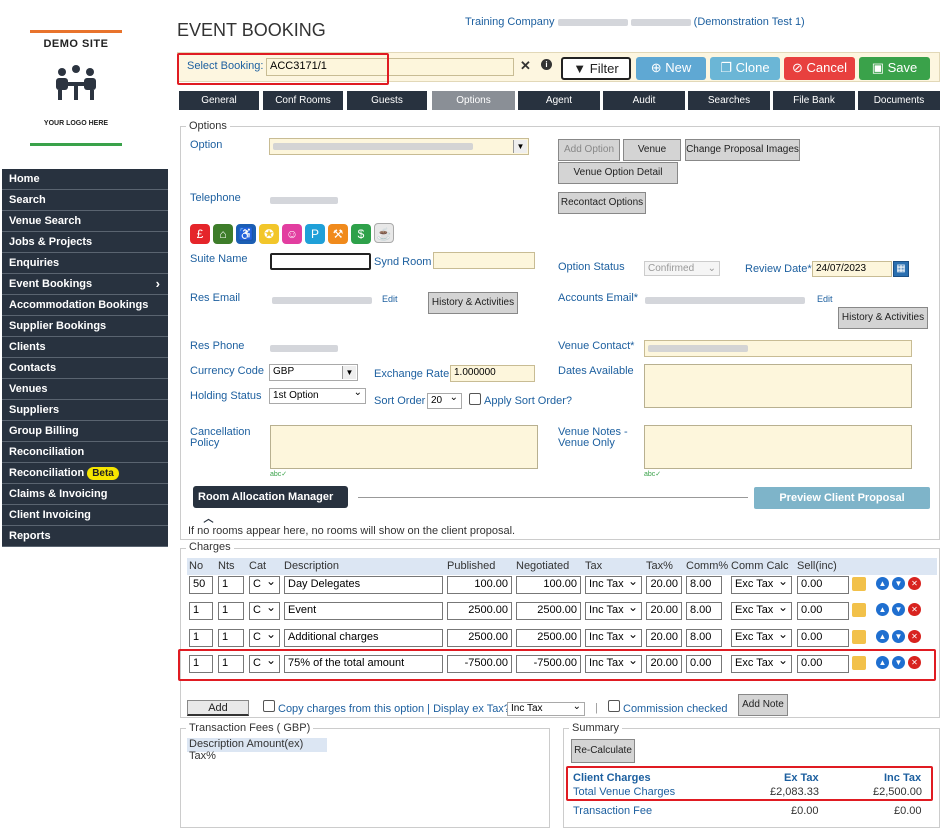 The height and width of the screenshot is (828, 940). What do you see at coordinates (652, 150) in the screenshot?
I see `venue-button: Venue` at bounding box center [652, 150].